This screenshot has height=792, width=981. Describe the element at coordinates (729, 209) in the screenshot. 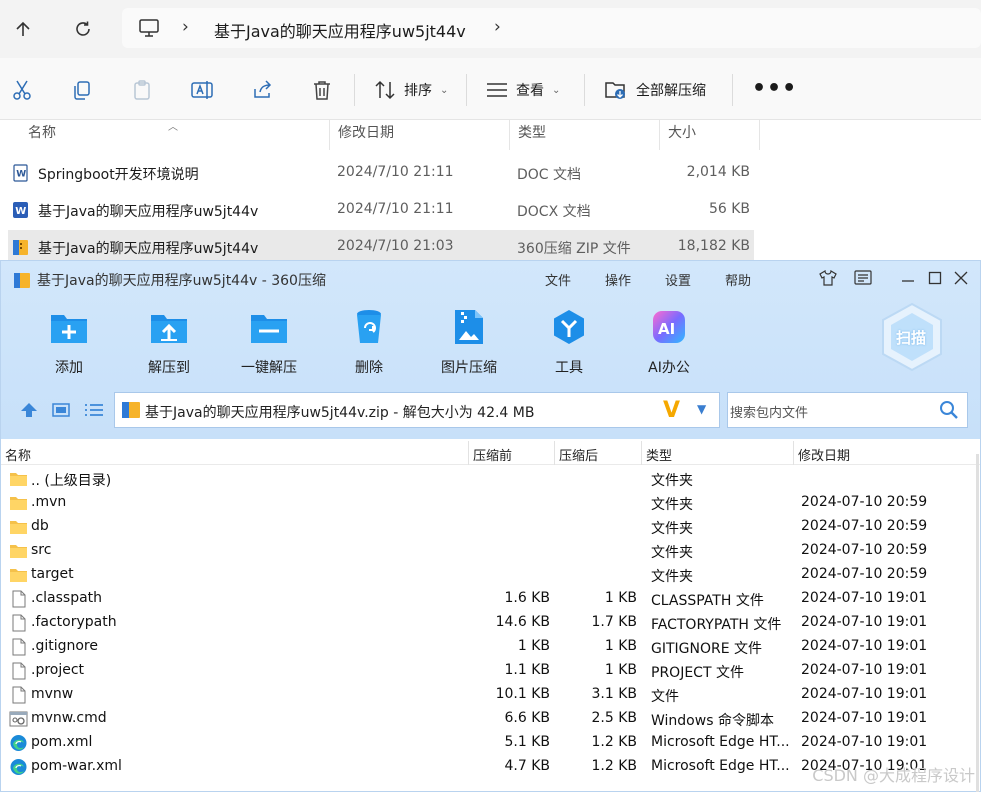

I see `file-size: 56 KB` at that location.